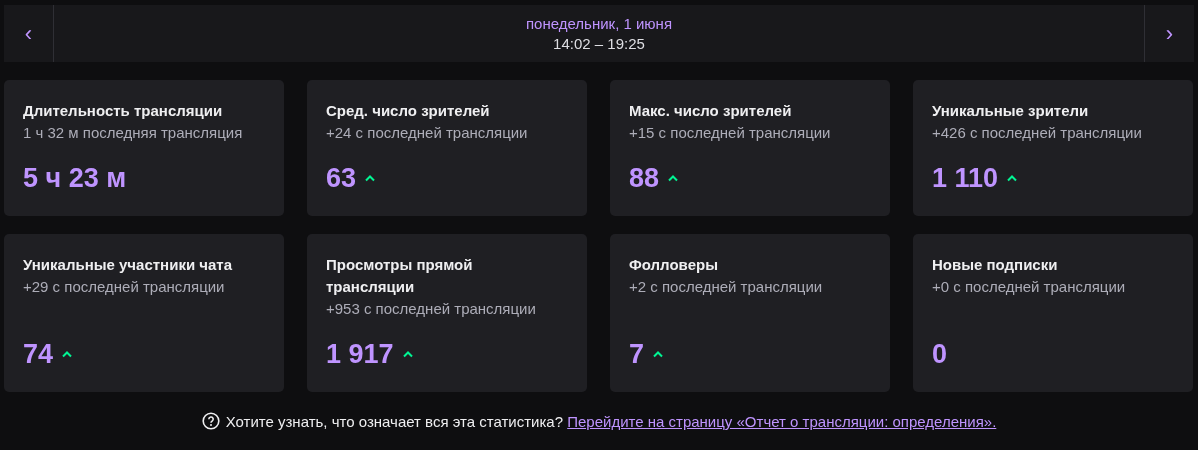 The height and width of the screenshot is (450, 1198). Describe the element at coordinates (644, 178) in the screenshot. I see `stat-value: 88` at that location.